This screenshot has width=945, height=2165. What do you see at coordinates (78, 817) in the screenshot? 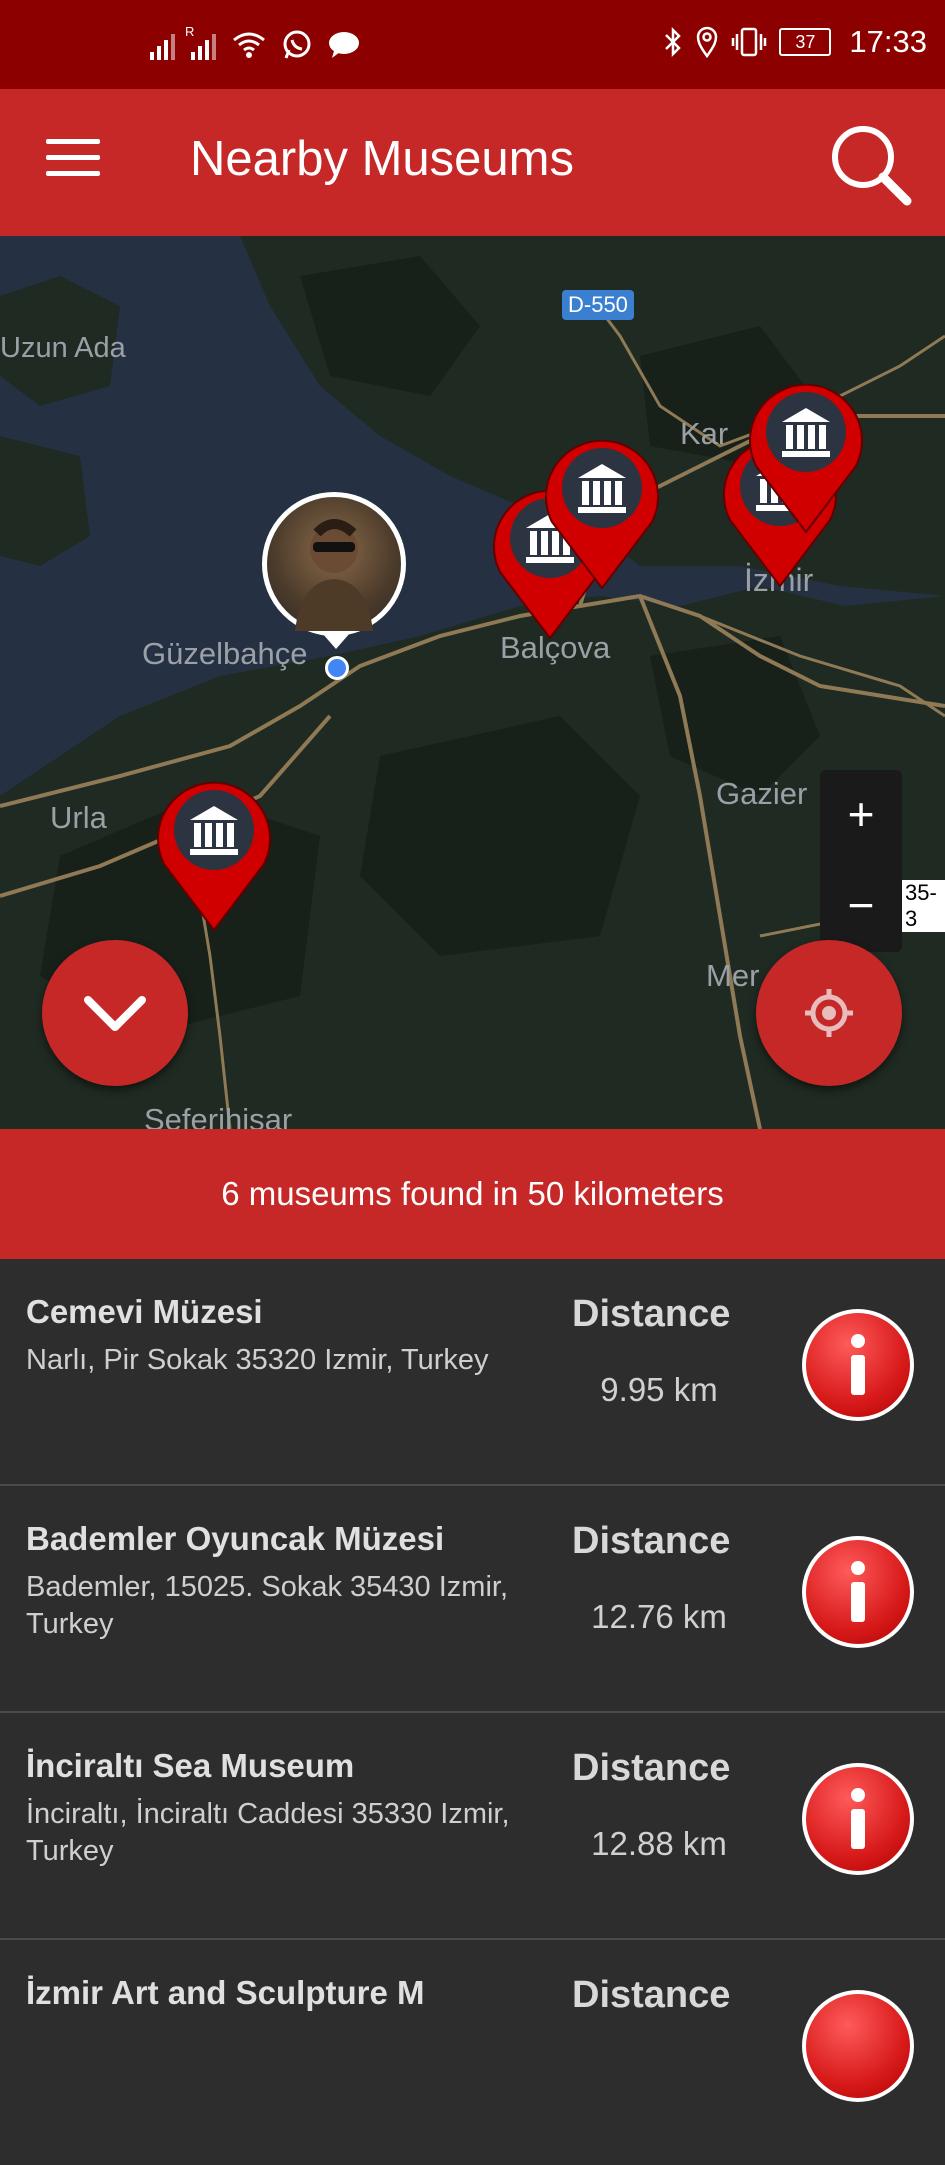
I see `map-label-urla: Urla` at bounding box center [78, 817].